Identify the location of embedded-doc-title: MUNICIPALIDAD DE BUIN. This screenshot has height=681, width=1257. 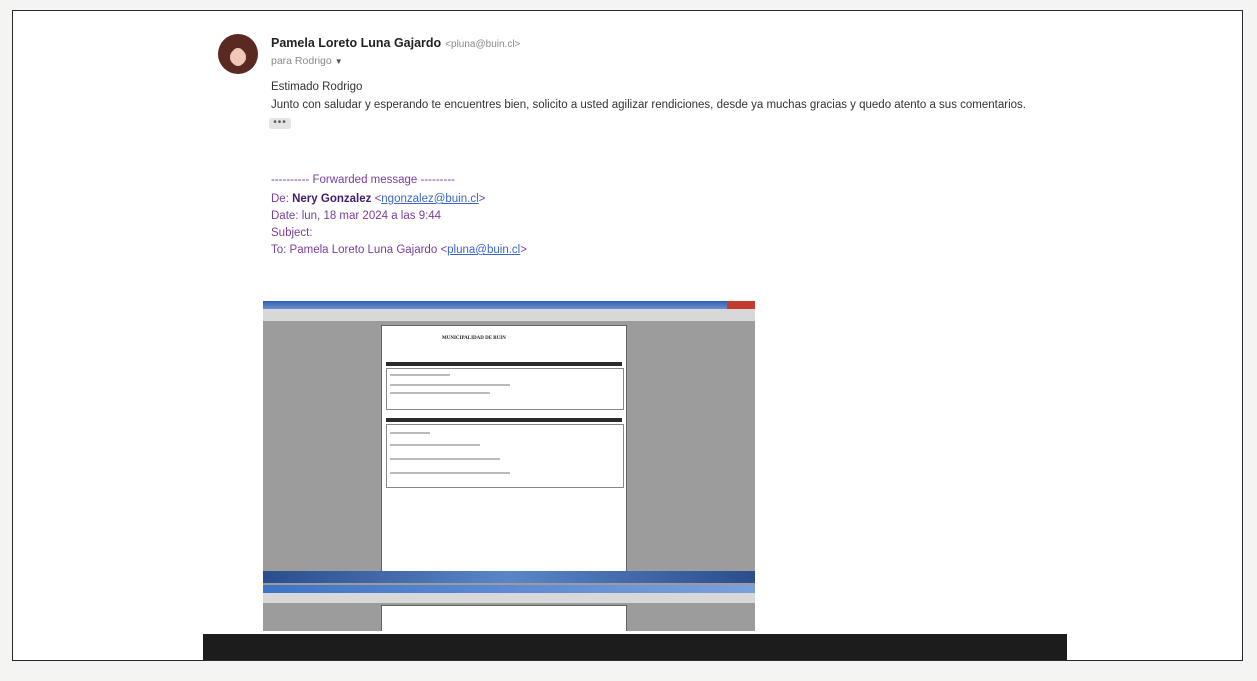
(474, 338).